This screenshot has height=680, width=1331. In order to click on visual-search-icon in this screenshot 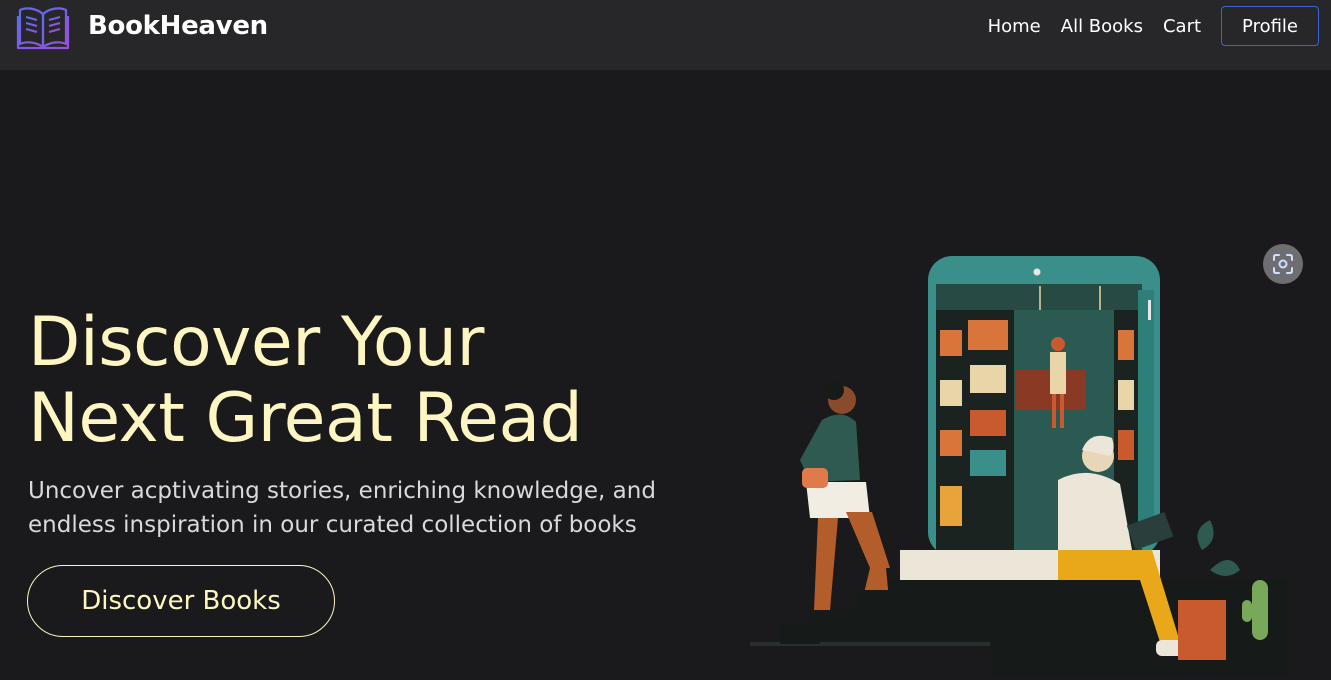, I will do `click(1283, 264)`.